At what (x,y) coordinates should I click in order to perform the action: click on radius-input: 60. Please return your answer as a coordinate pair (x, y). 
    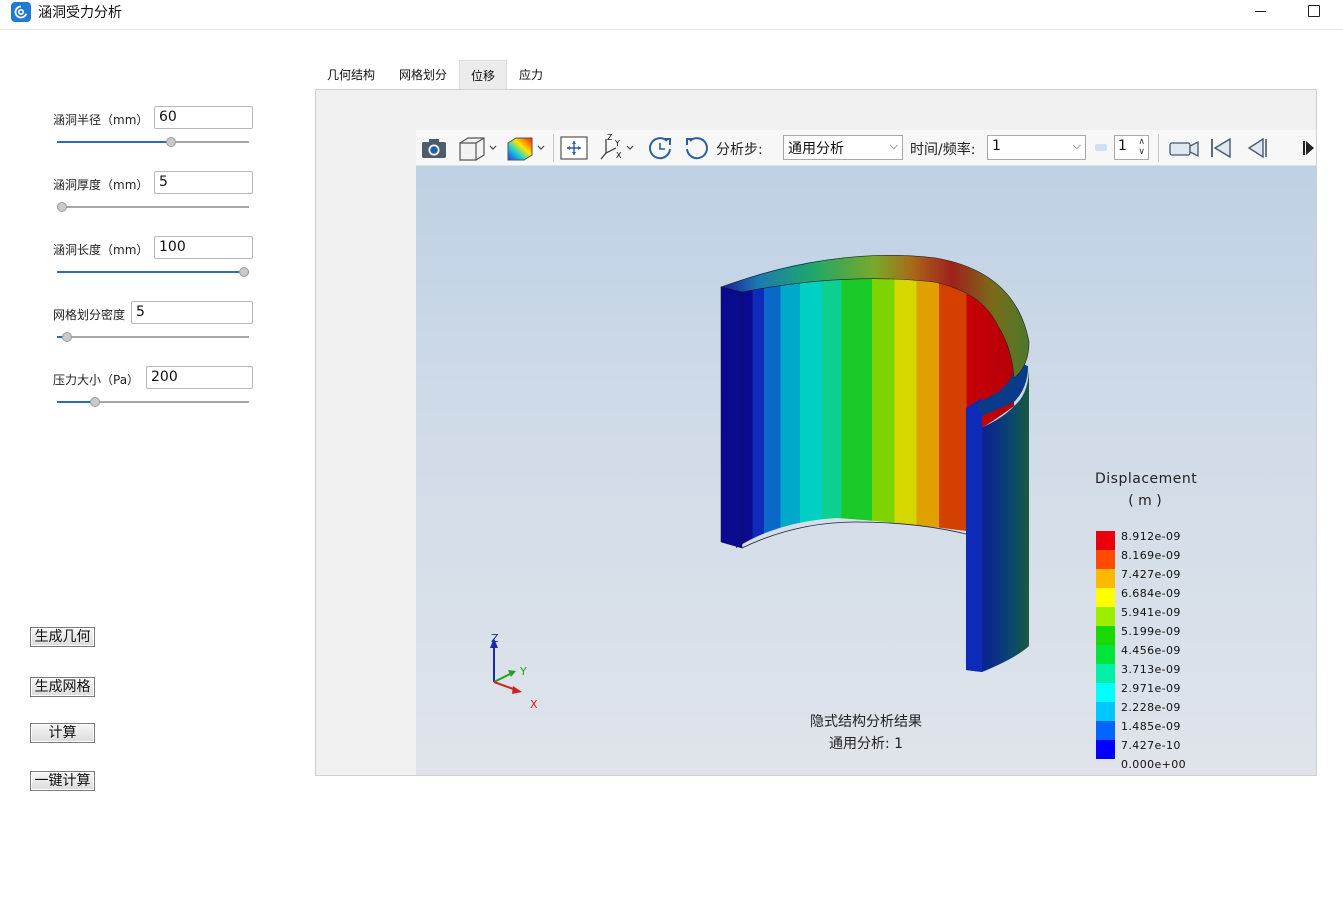
    Looking at the image, I should click on (203, 117).